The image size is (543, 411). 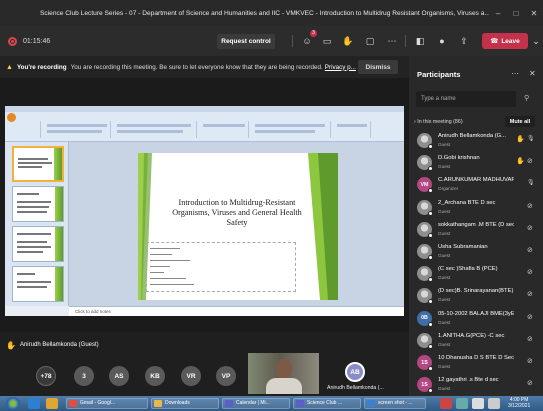 I want to click on more-participants-avatar: +78, so click(x=46, y=376).